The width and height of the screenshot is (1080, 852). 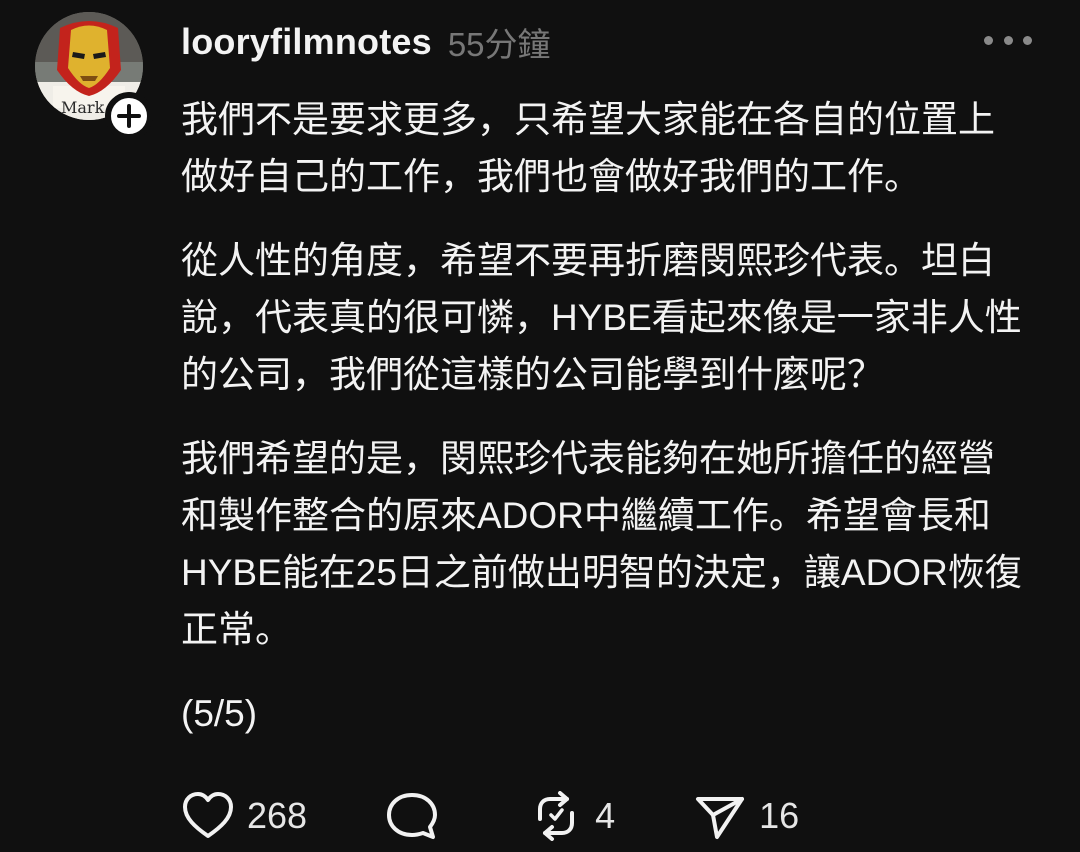 I want to click on username-link: looryfilmnotes, so click(x=306, y=42).